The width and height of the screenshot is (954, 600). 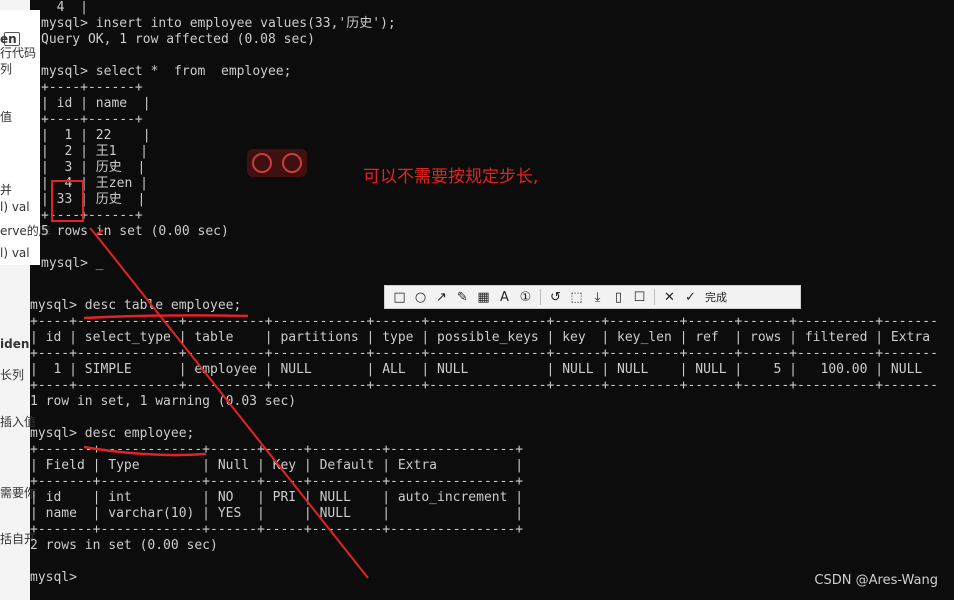 What do you see at coordinates (639, 297) in the screenshot?
I see `bookmark-icon: ☐` at bounding box center [639, 297].